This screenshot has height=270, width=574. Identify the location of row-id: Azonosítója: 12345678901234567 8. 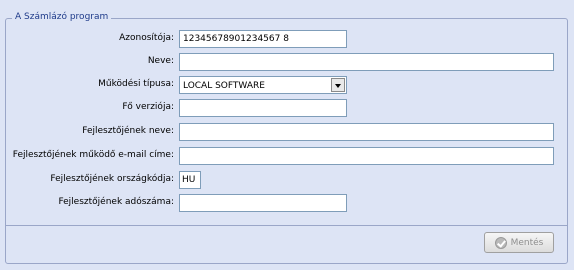
(287, 39).